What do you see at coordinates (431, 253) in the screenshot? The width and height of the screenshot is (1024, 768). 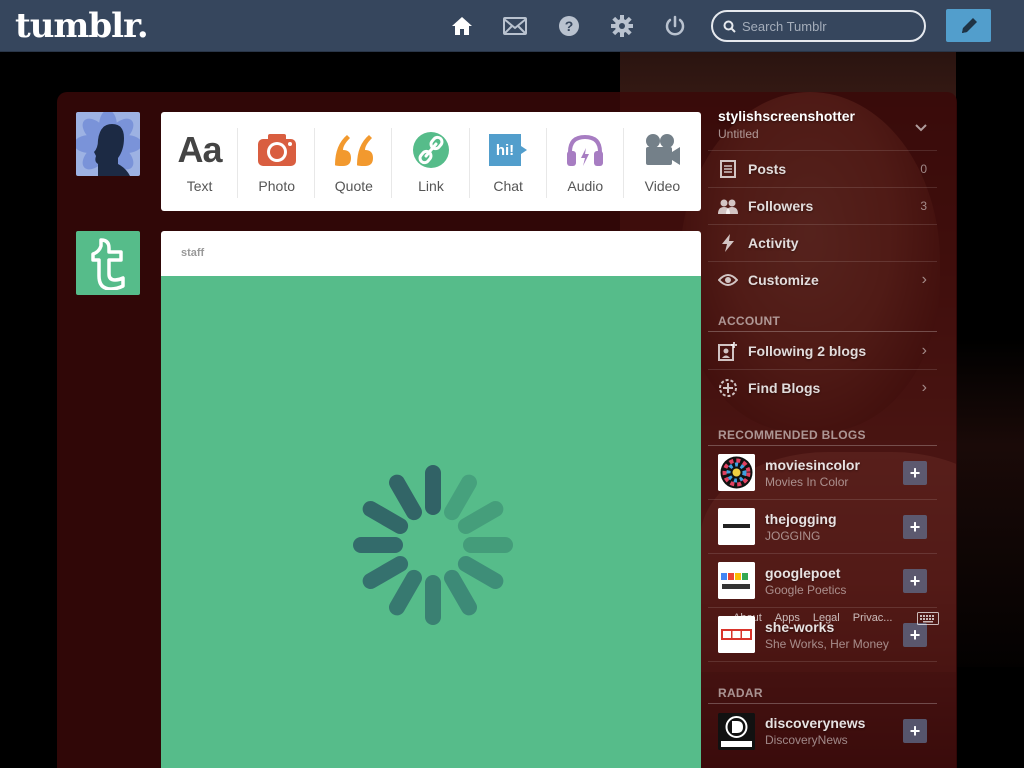 I see `post-author: staff` at bounding box center [431, 253].